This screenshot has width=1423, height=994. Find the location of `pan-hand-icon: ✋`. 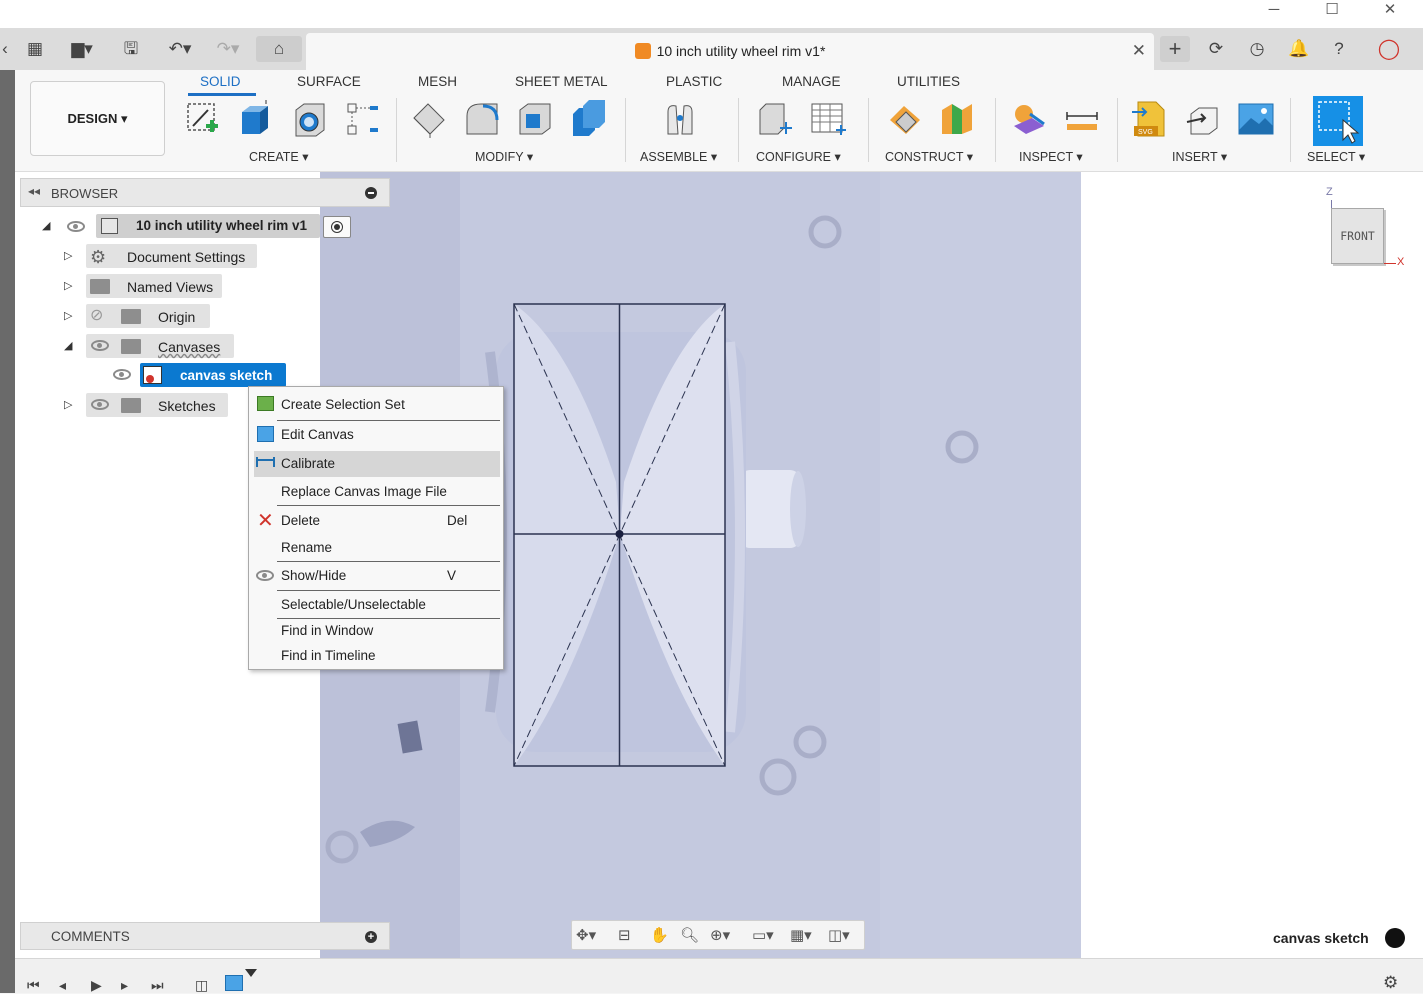

pan-hand-icon: ✋ is located at coordinates (659, 935).